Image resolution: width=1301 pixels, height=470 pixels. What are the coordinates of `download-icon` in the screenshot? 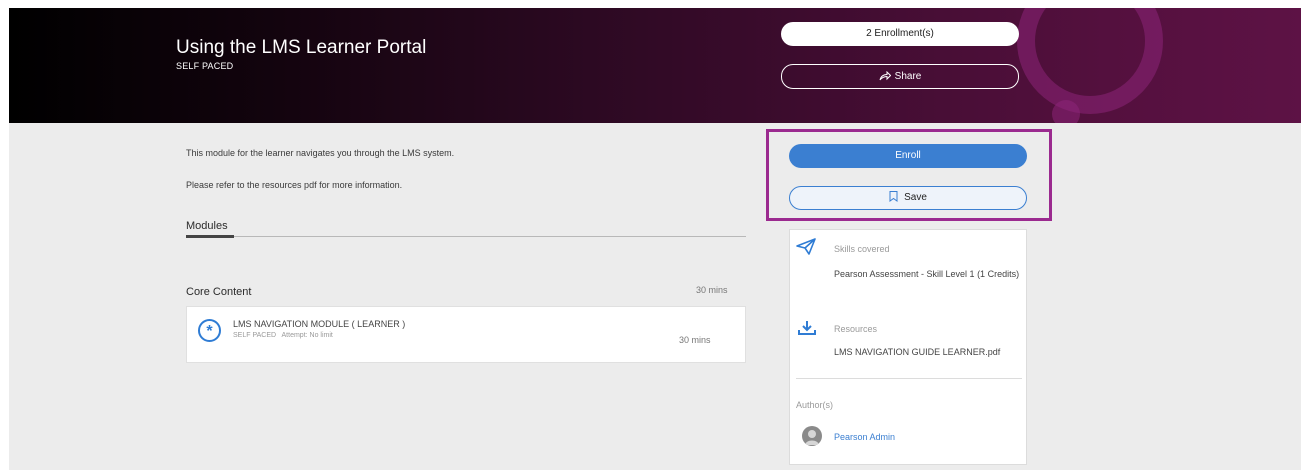 It's located at (807, 328).